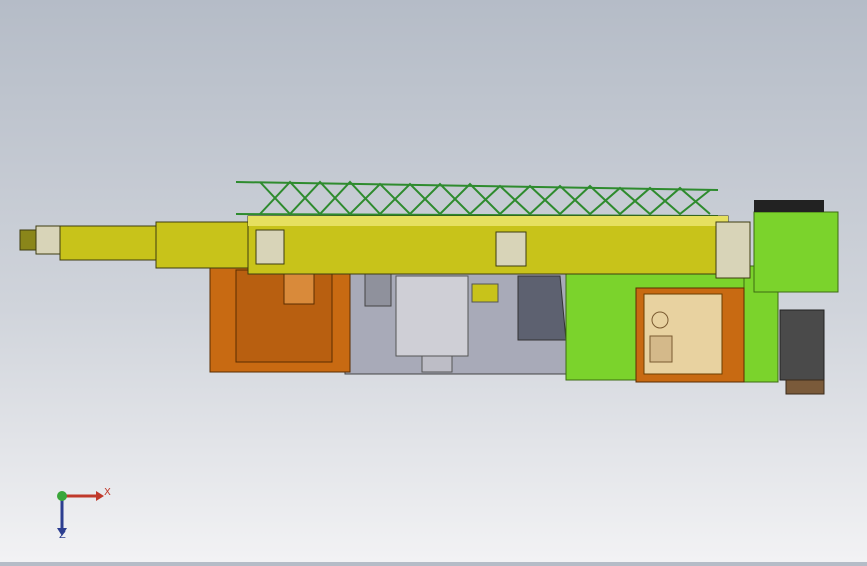  I want to click on hydraulic-block, so click(485, 293).